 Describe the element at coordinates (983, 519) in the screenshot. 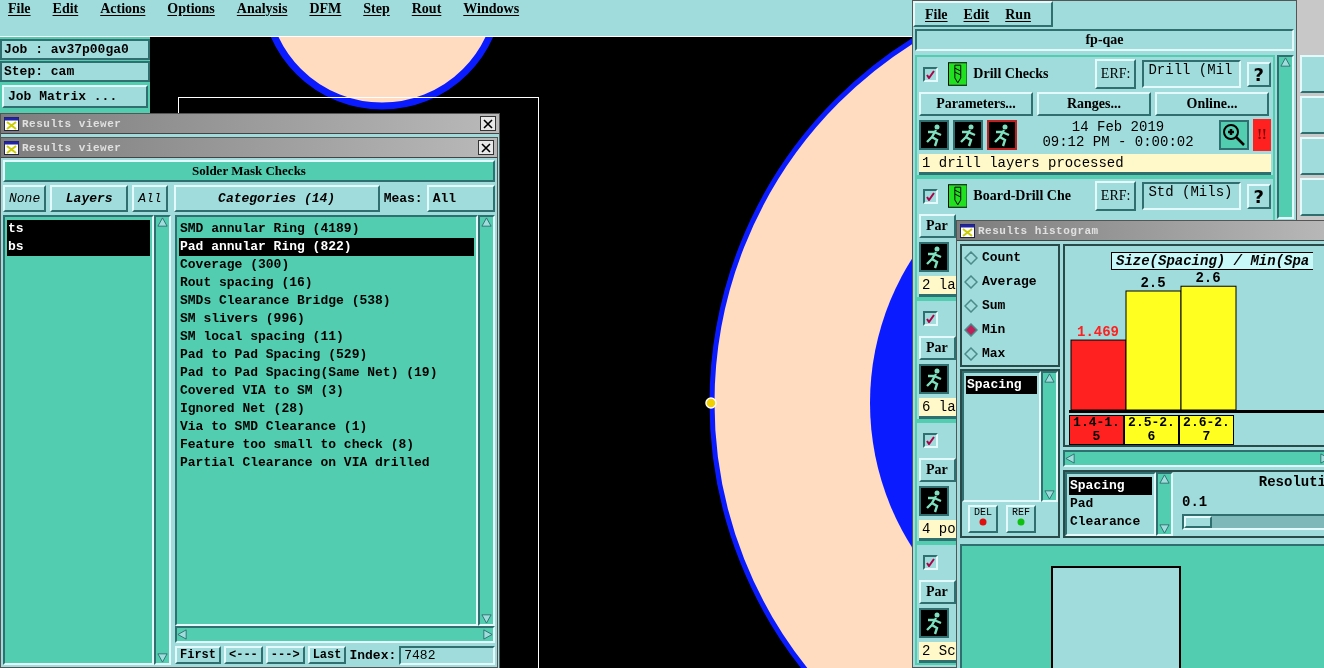

I see `delete-button: DEL` at that location.